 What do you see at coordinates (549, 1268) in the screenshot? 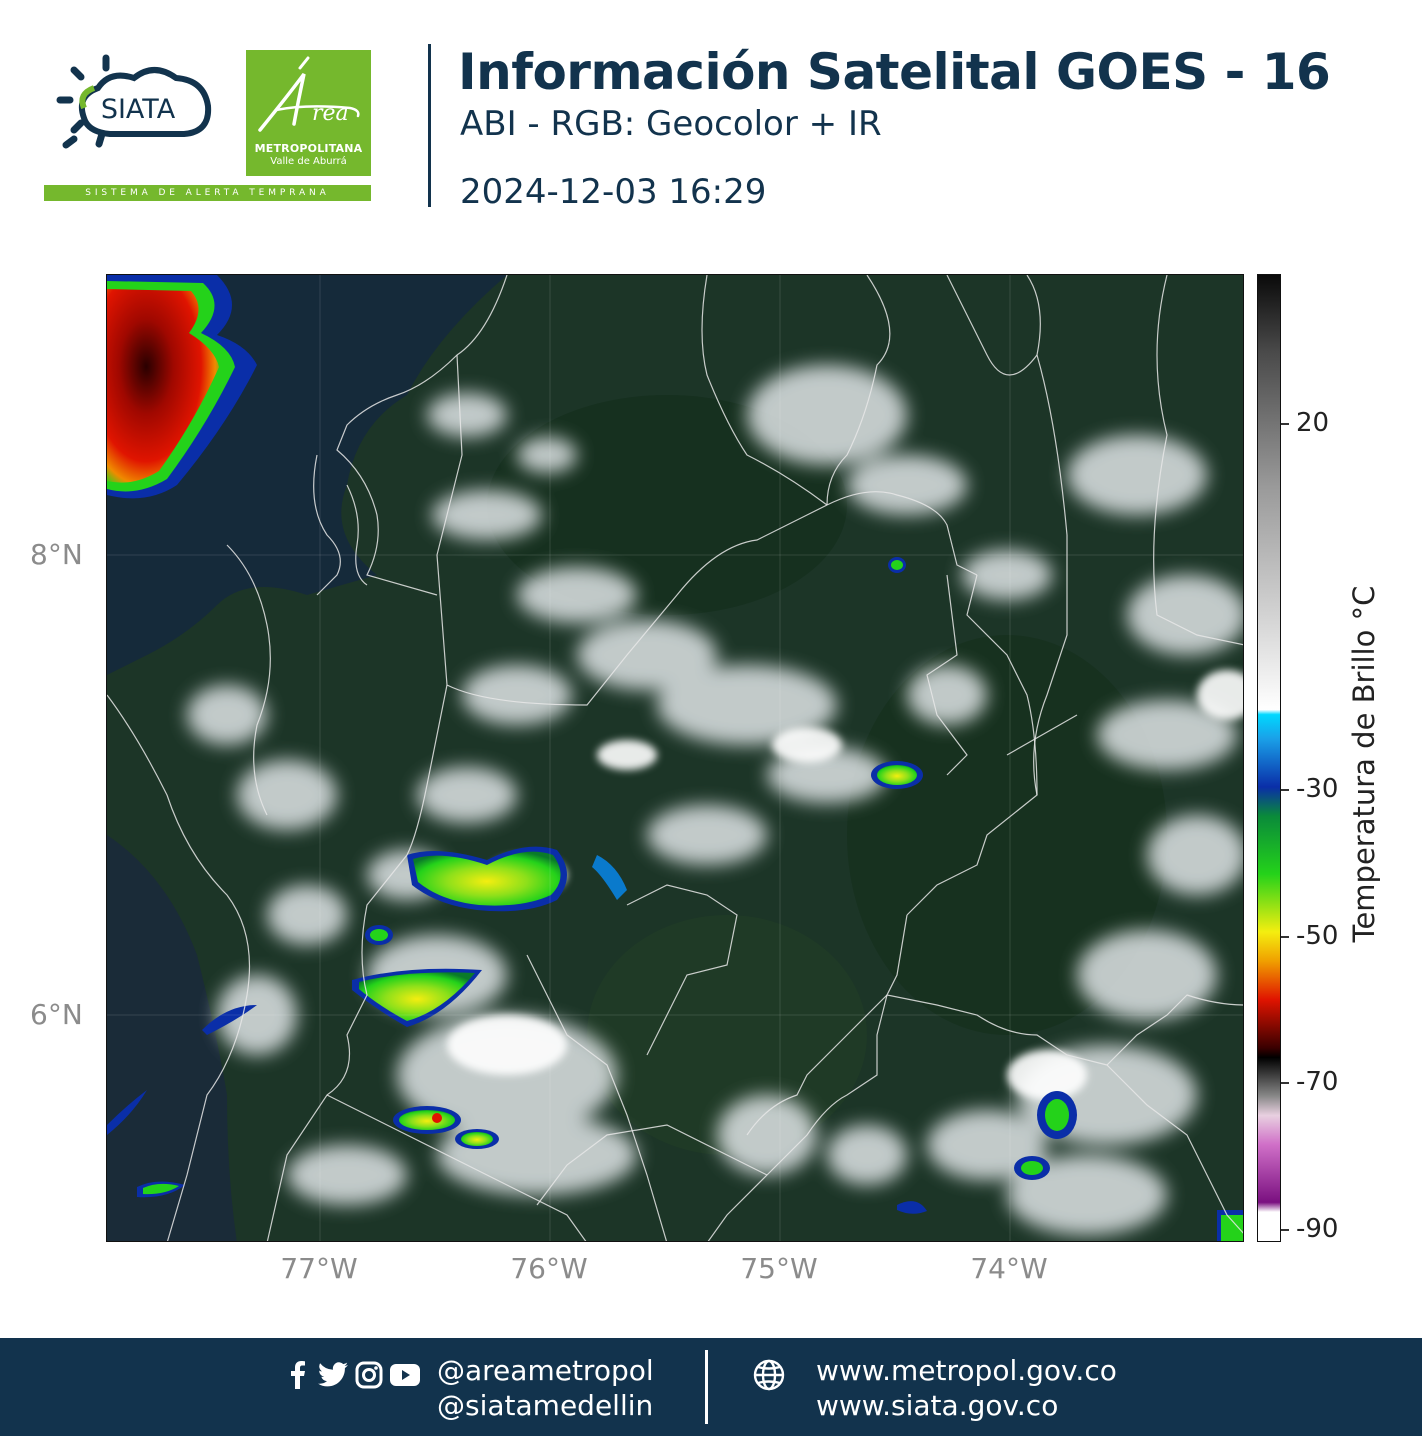
I see `lon-label-76w: 76°W` at bounding box center [549, 1268].